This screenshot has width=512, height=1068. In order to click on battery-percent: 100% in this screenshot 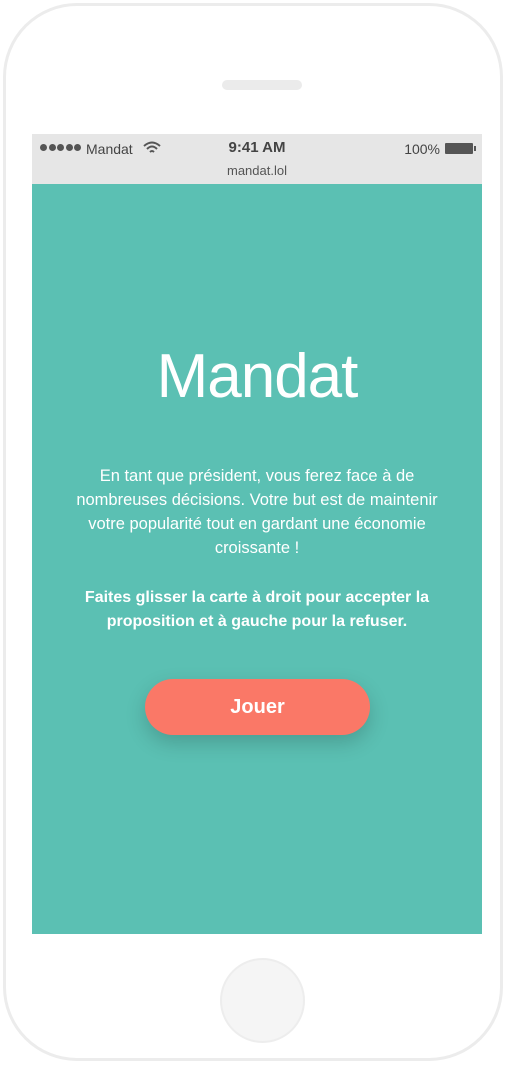, I will do `click(422, 149)`.